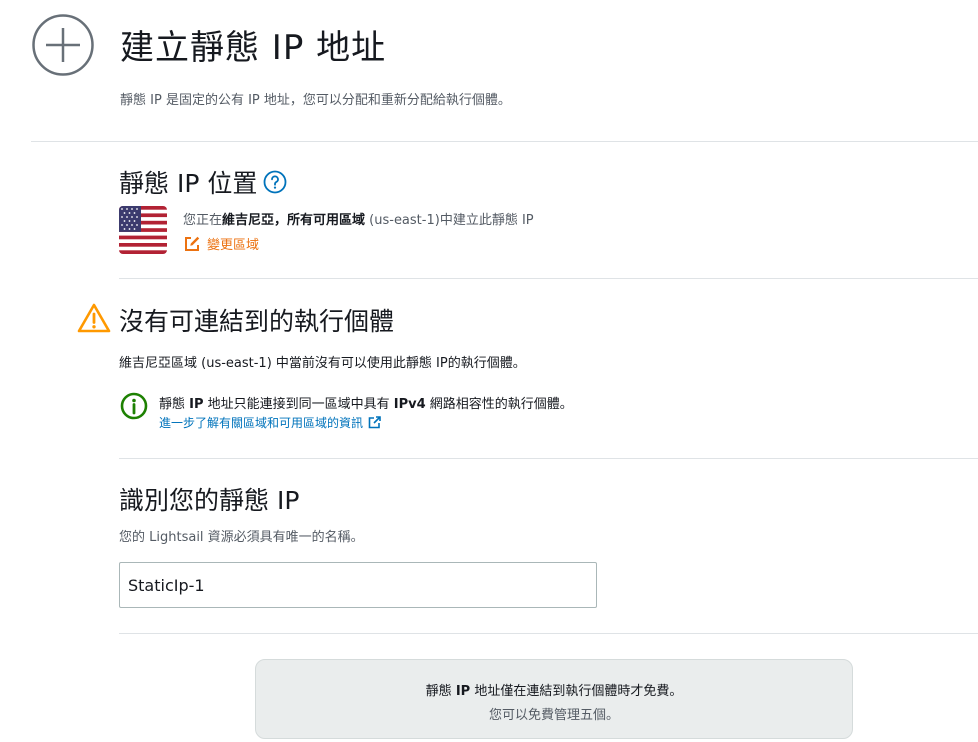 The image size is (978, 742). Describe the element at coordinates (233, 245) in the screenshot. I see `change-region-label: 變更區域` at that location.